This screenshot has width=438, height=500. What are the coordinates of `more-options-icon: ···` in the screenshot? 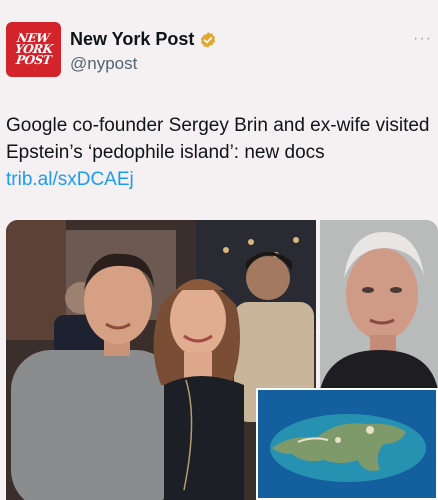 It's located at (422, 39).